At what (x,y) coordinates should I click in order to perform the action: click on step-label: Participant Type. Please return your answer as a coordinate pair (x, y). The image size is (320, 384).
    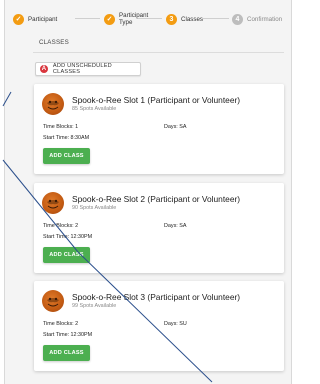
    Looking at the image, I should click on (134, 19).